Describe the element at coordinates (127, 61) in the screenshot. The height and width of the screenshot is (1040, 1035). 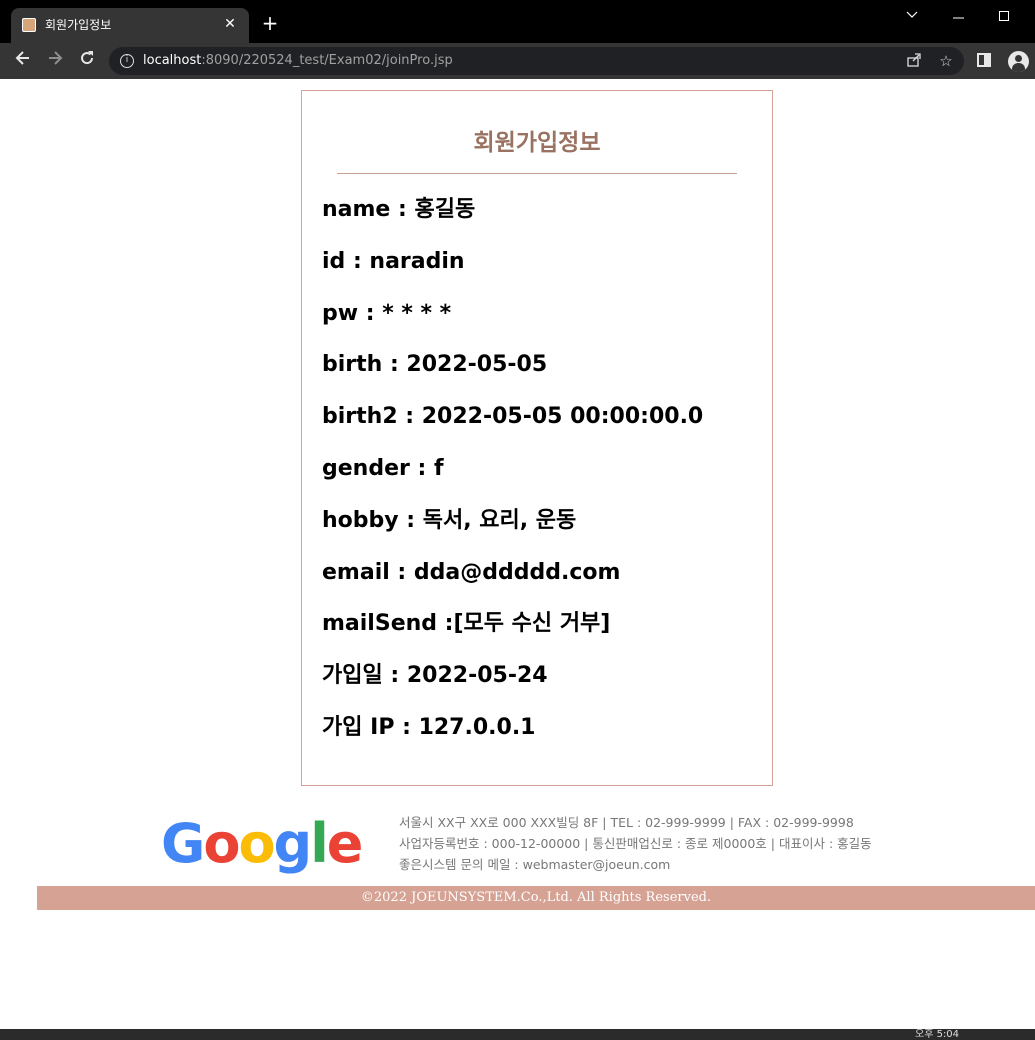
I see `info-icon: i` at that location.